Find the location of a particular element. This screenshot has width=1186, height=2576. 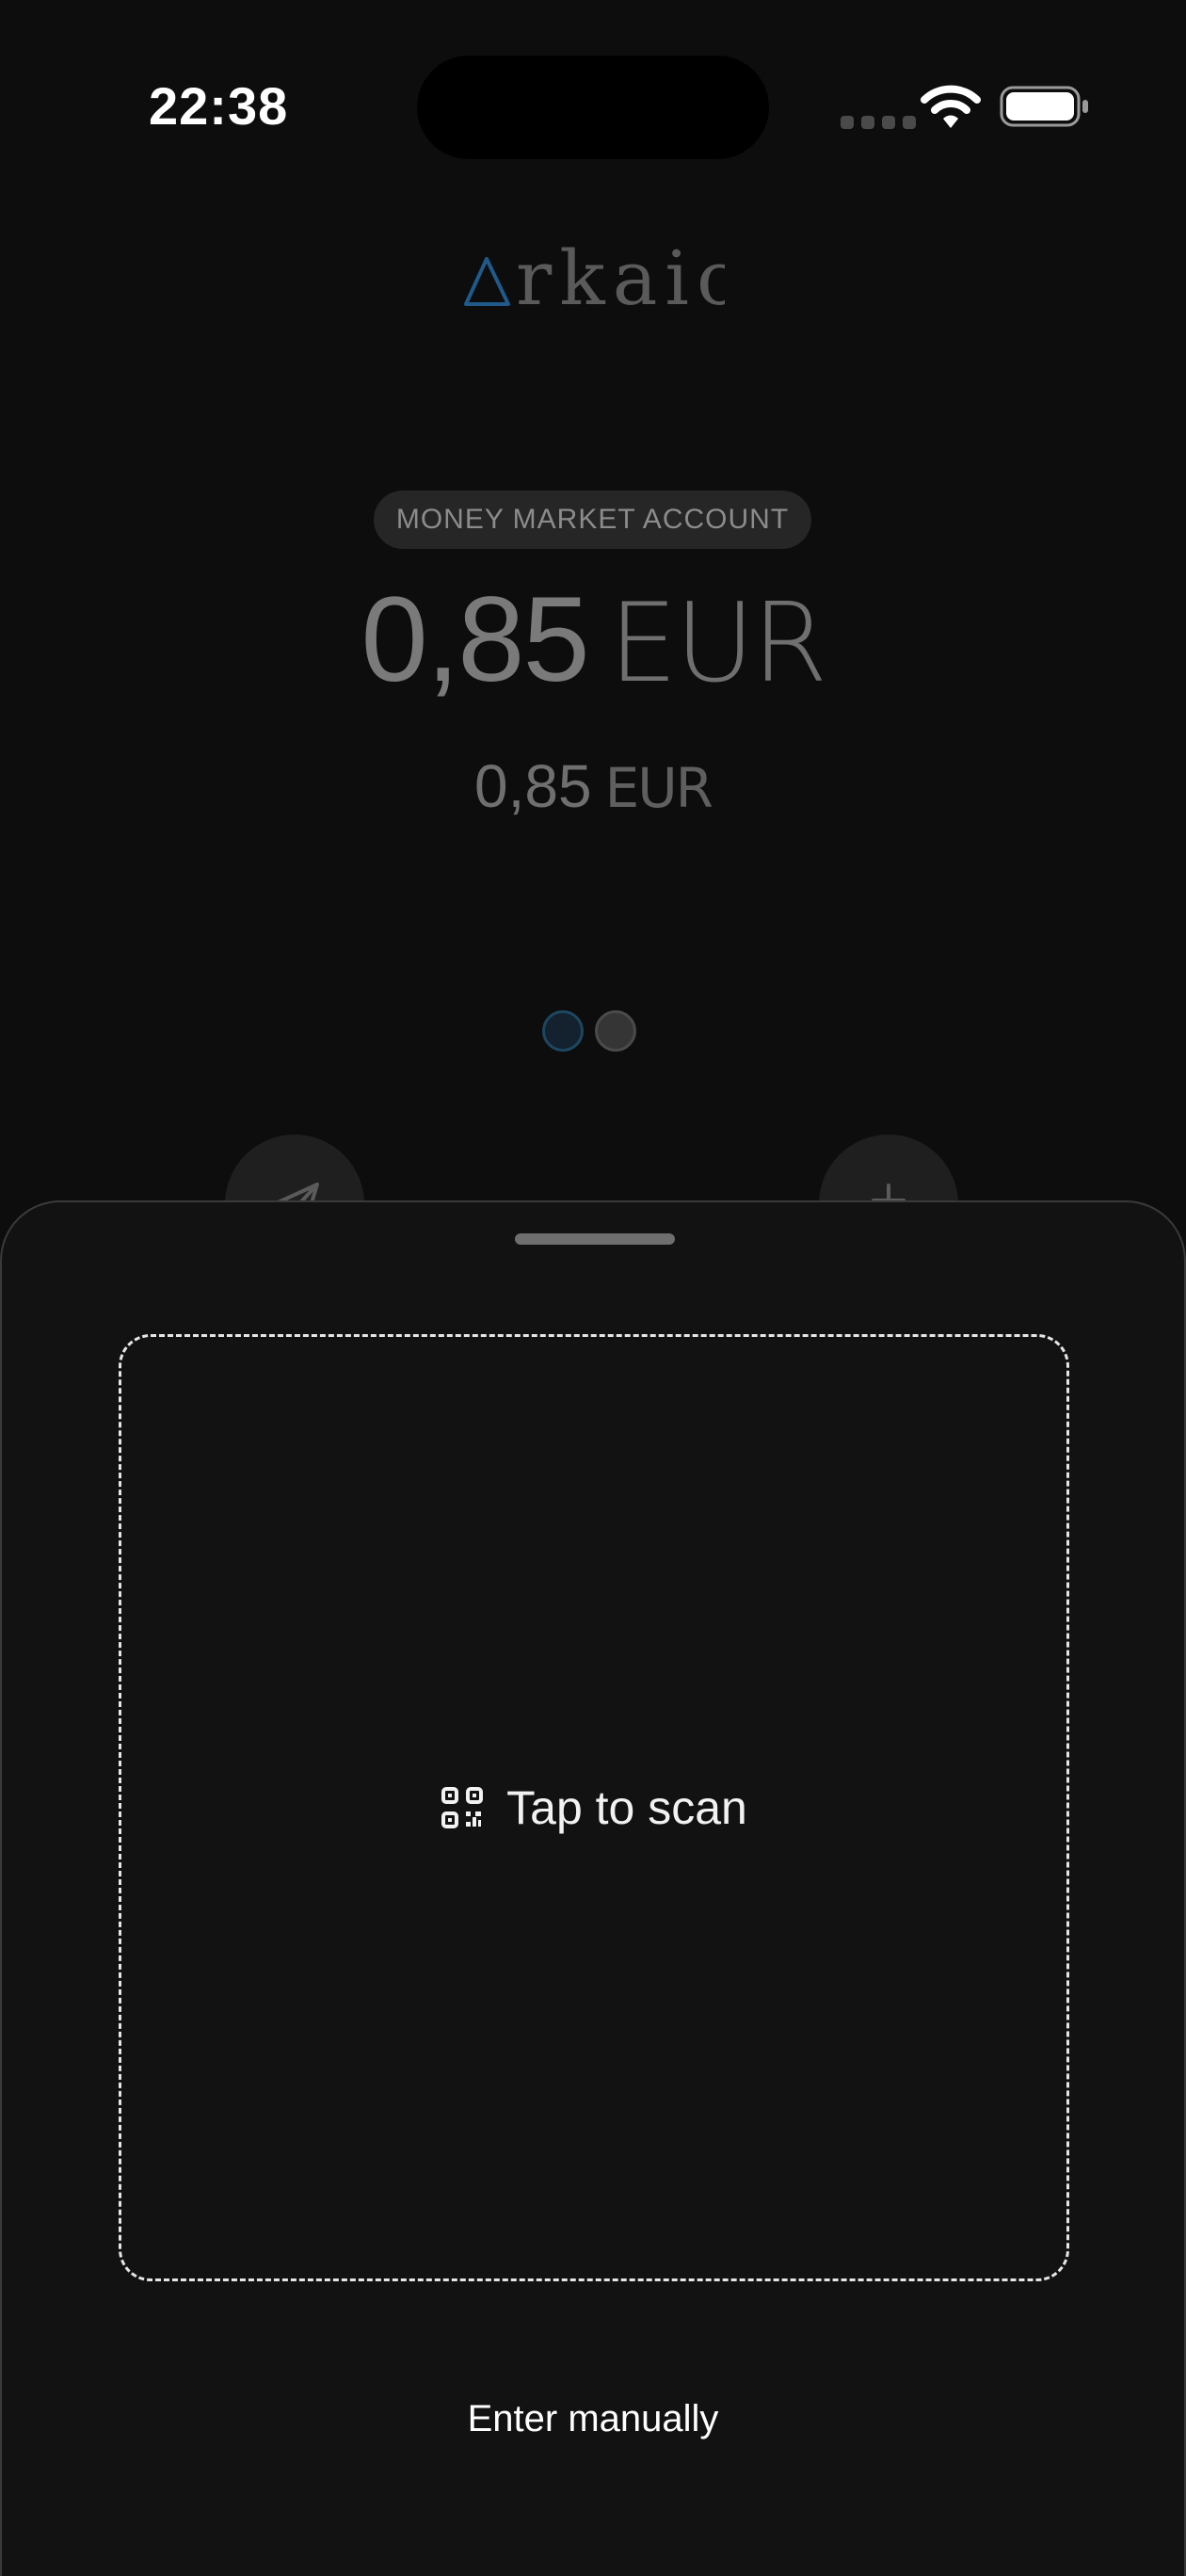

brand-logo: rkaic is located at coordinates (600, 276).